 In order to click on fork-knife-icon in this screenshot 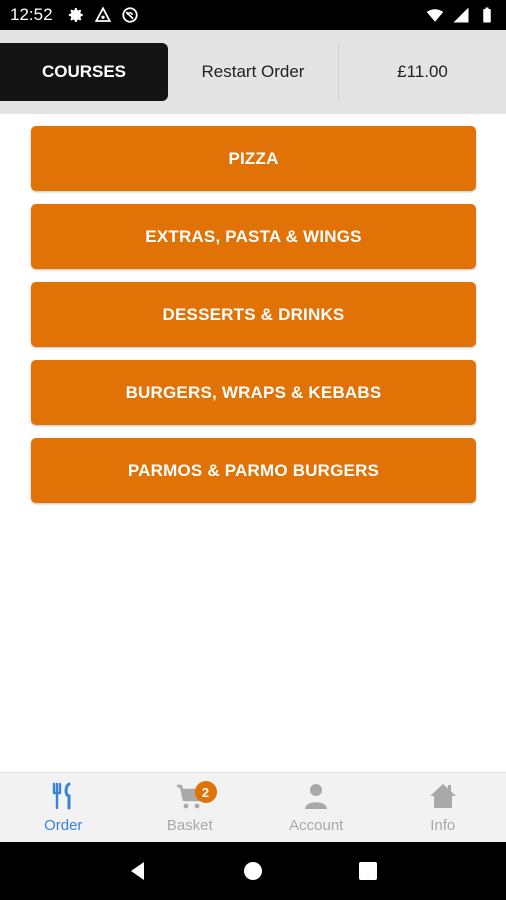, I will do `click(62, 796)`.